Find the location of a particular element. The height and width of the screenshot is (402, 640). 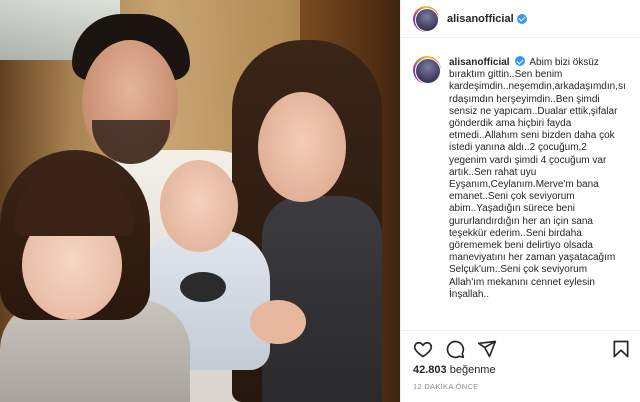

save-button is located at coordinates (621, 349).